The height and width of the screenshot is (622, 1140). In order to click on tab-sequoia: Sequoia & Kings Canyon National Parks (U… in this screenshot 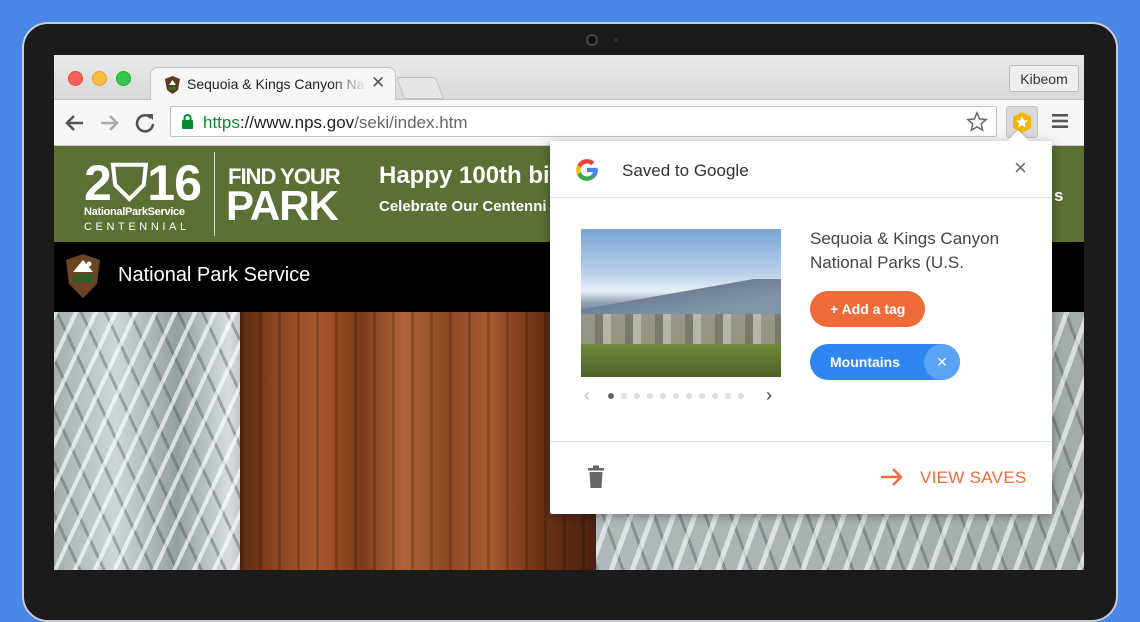, I will do `click(273, 83)`.